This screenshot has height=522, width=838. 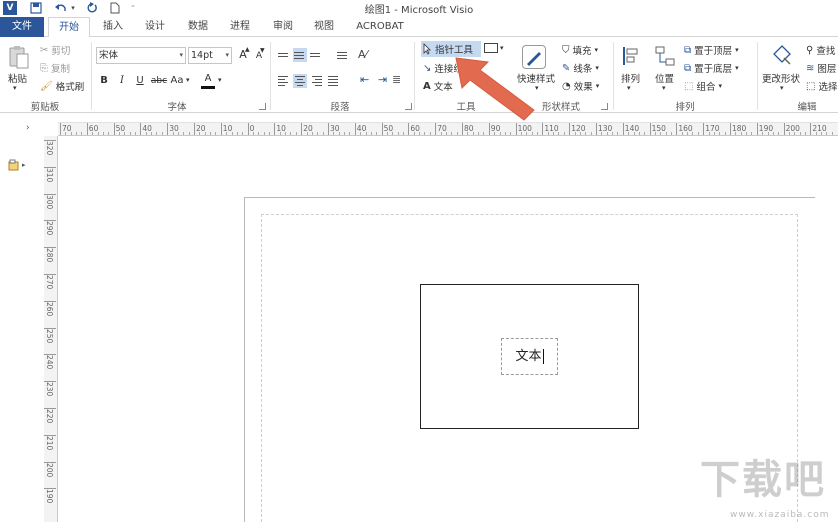 What do you see at coordinates (781, 78) in the screenshot?
I see `change-shape-button: 更改形状` at bounding box center [781, 78].